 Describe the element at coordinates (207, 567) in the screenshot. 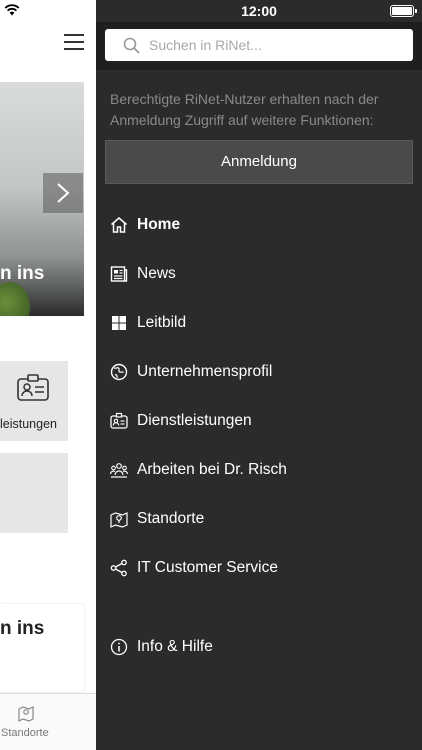

I see `menu-item-label: IT Customer Service` at that location.